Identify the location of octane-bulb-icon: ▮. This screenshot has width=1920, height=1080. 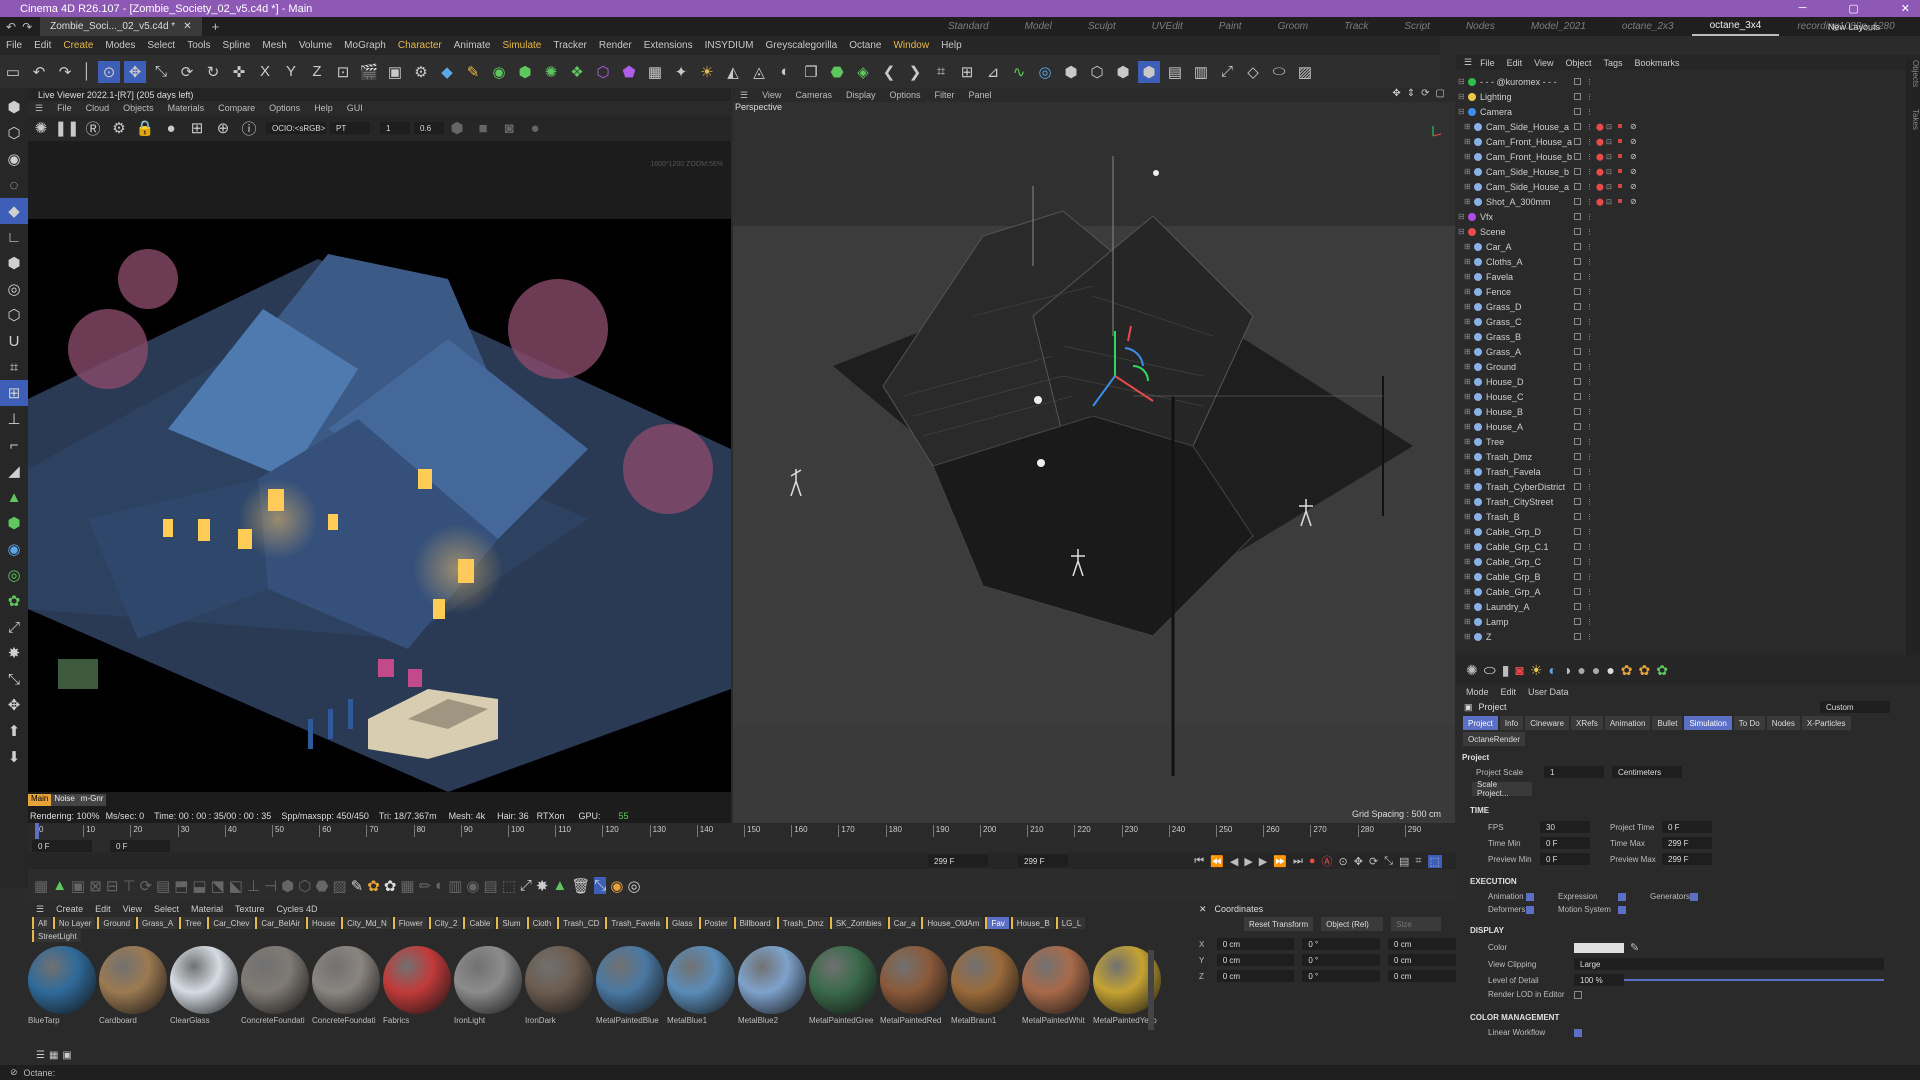
(1506, 670).